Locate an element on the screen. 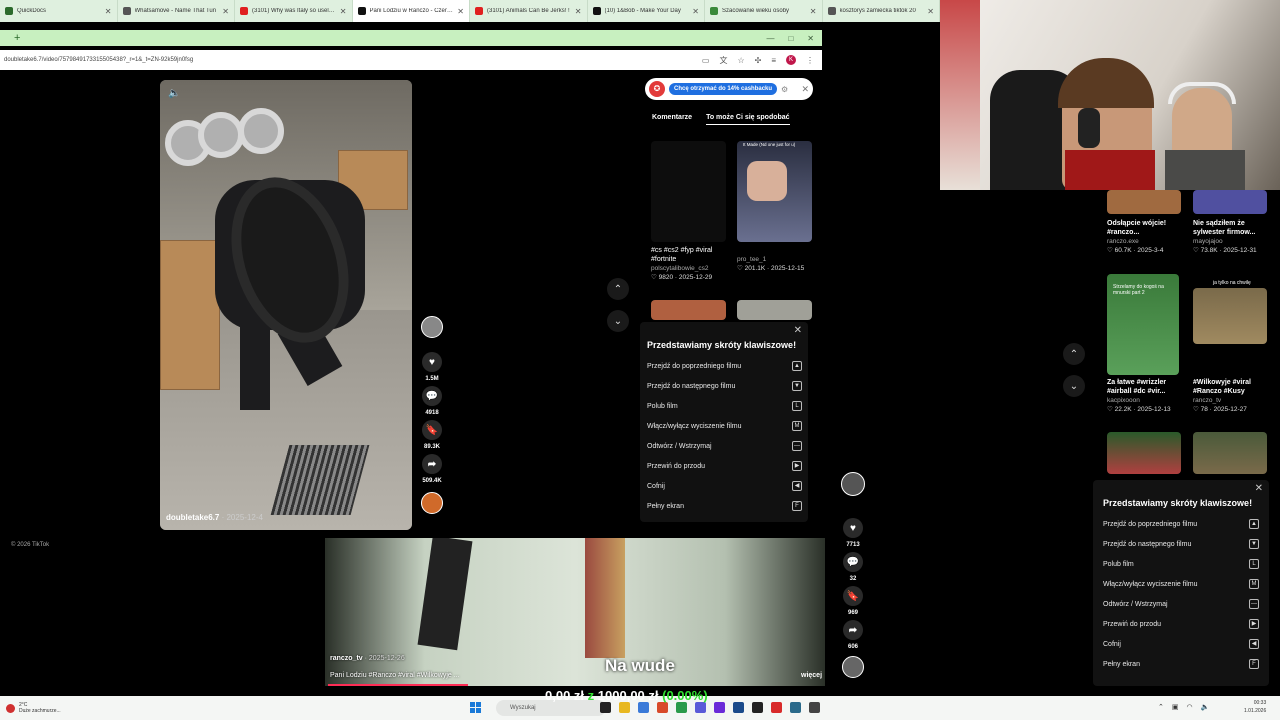 The width and height of the screenshot is (1280, 720). clock: 00:33 1.01.2026 is located at coordinates (1255, 707).